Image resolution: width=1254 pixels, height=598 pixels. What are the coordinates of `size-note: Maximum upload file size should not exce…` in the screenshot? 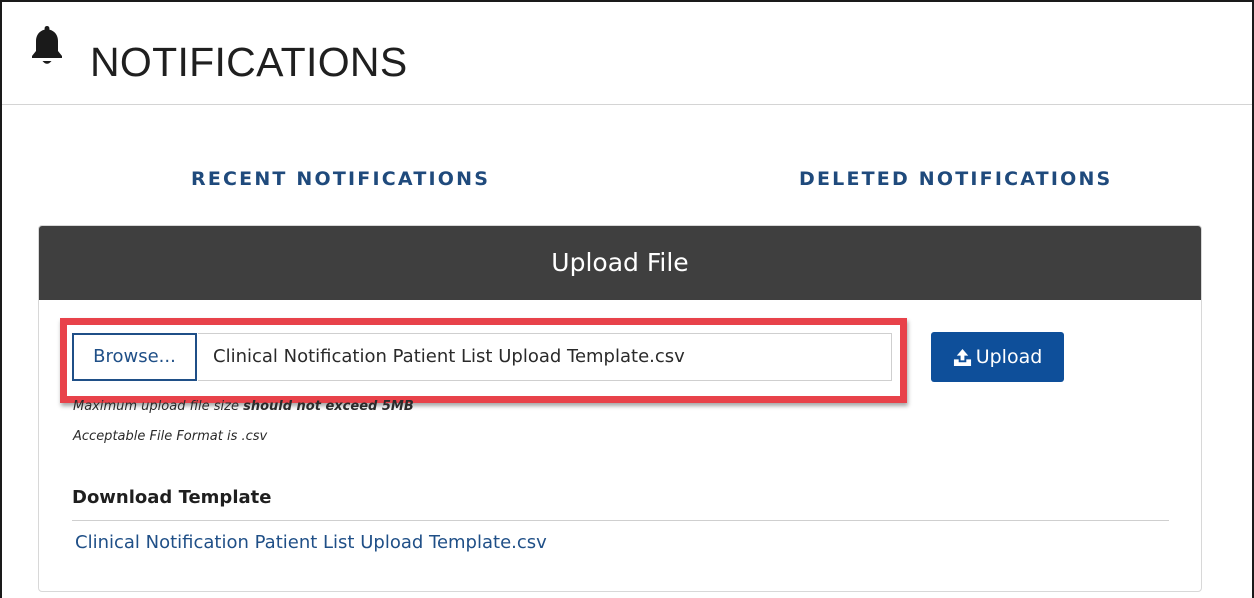 It's located at (243, 406).